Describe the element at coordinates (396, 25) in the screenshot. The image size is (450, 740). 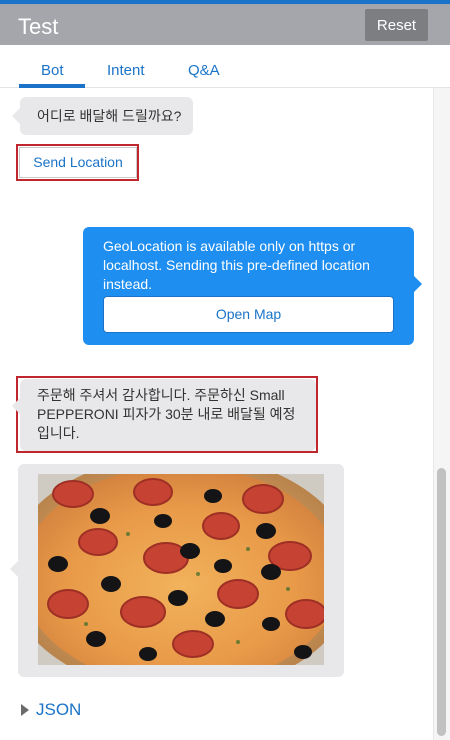
I see `reset-button: Reset` at that location.